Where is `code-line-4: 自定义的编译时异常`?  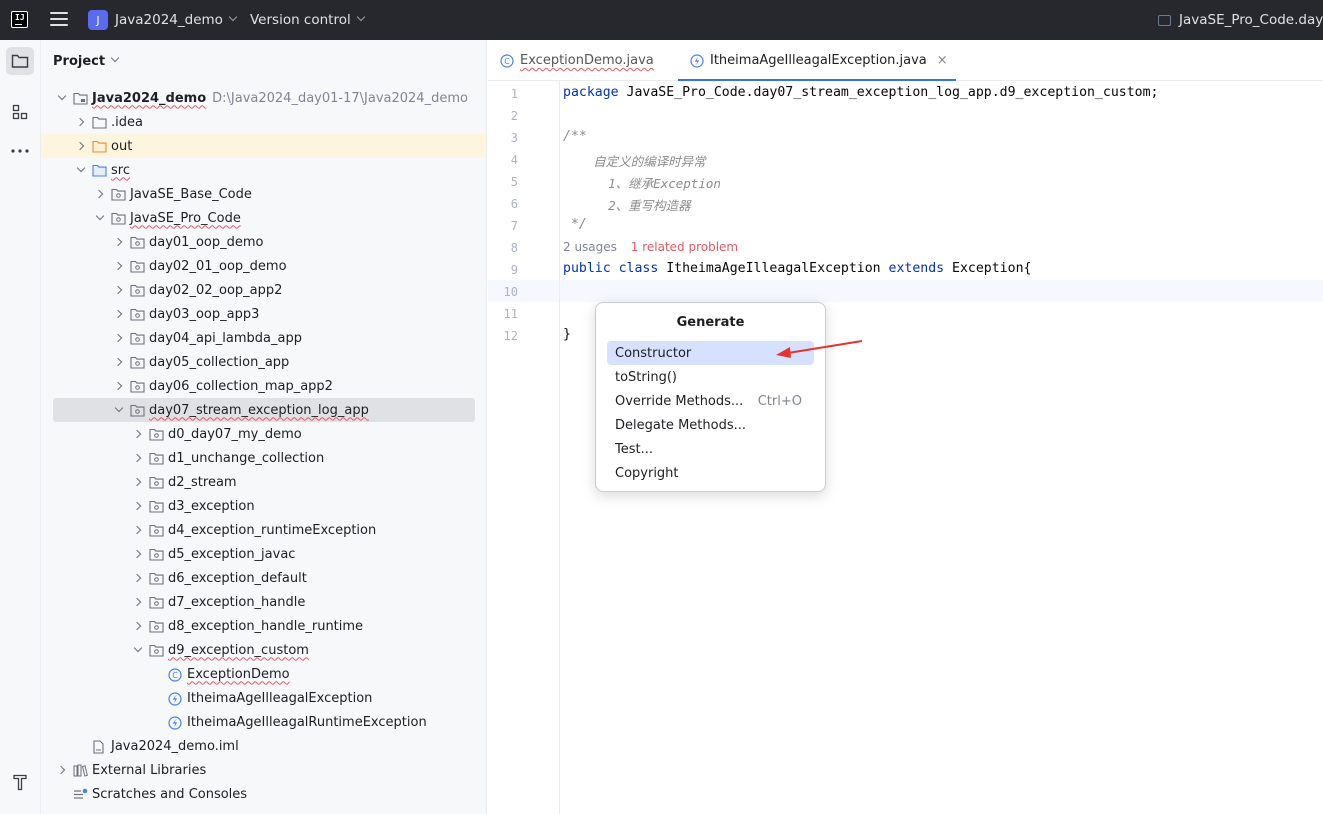
code-line-4: 自定义的编译时异常 is located at coordinates (634, 160).